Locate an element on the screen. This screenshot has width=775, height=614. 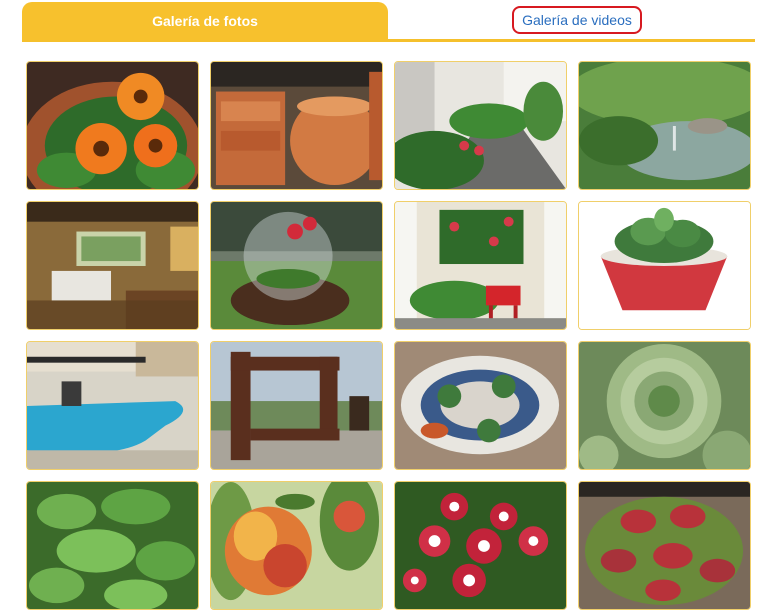
glass-terrarium-image is located at coordinates (296, 265).